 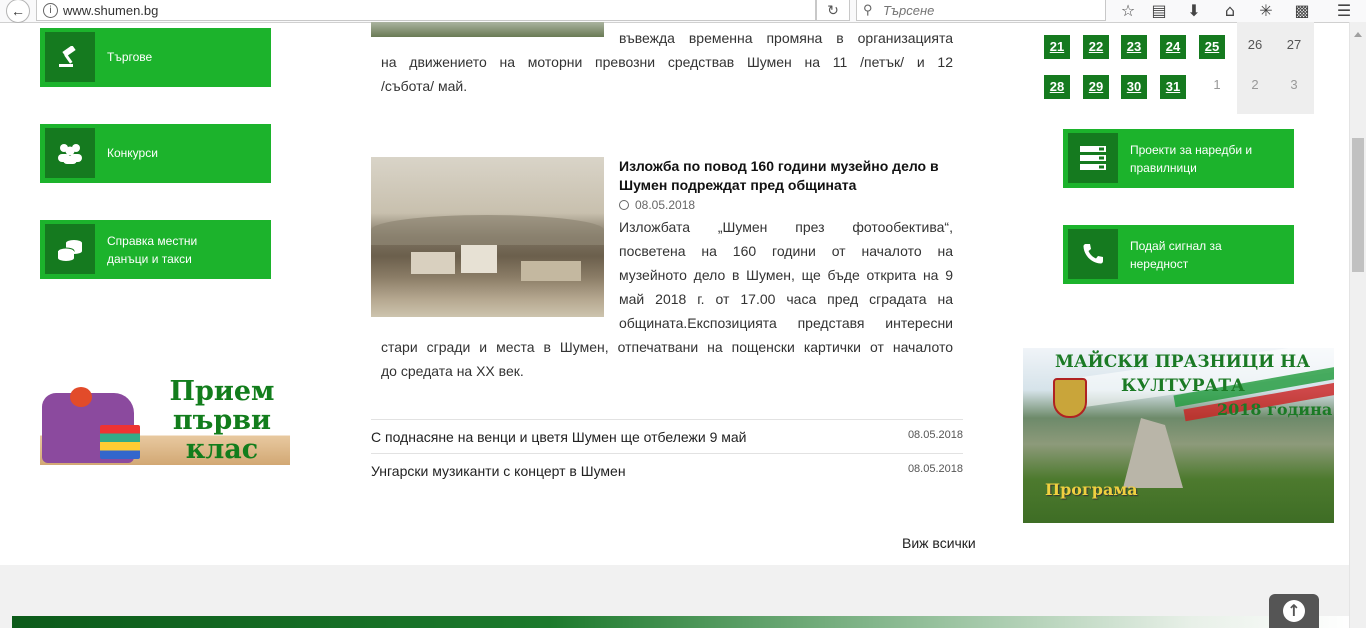 What do you see at coordinates (624, 205) in the screenshot?
I see `clock-icon` at bounding box center [624, 205].